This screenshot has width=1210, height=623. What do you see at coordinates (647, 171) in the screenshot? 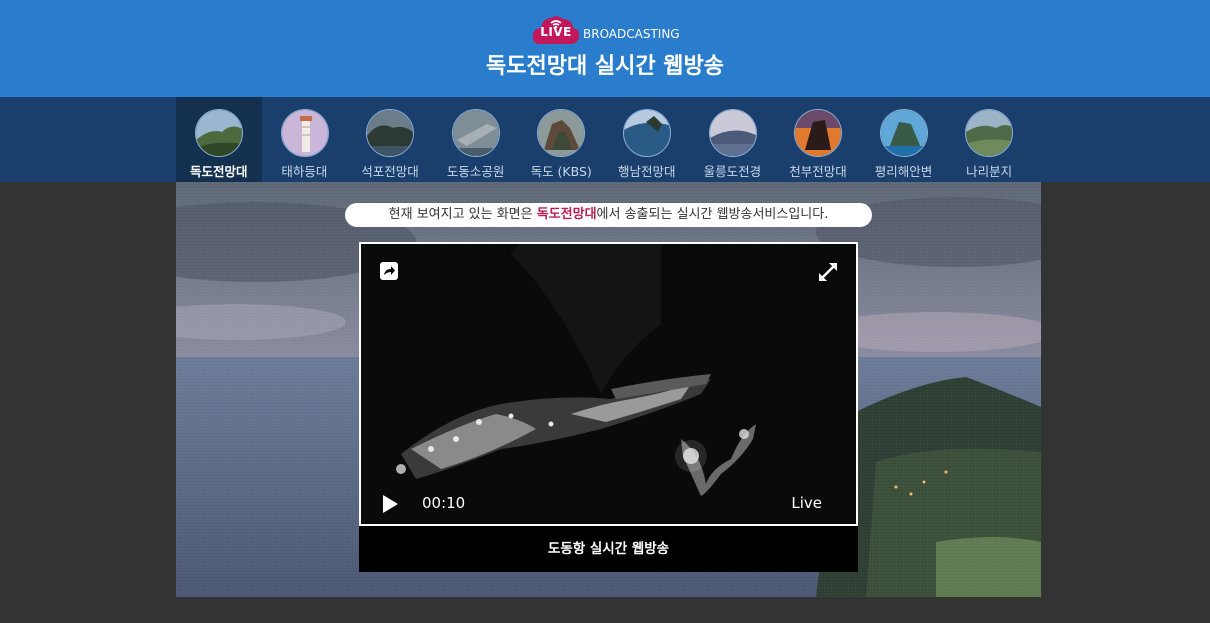
I see `tab-label: 행남전망대` at bounding box center [647, 171].